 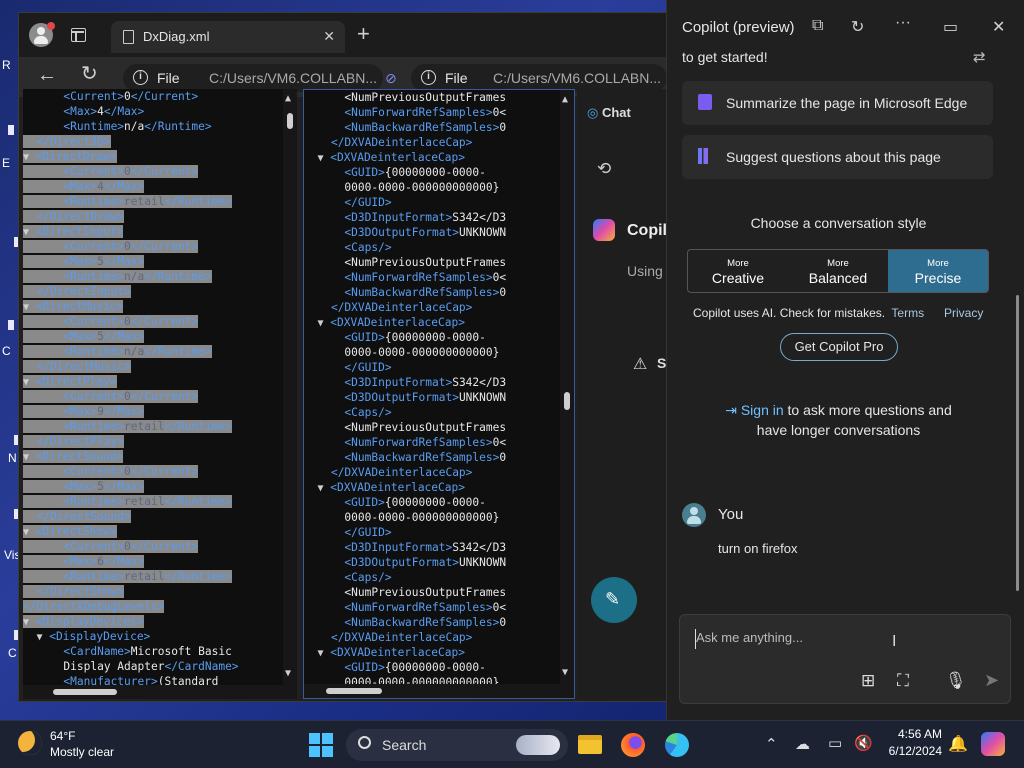 What do you see at coordinates (425, 562) in the screenshot?
I see `xml-line: <D3DOutputFormat>UNKNOWN` at bounding box center [425, 562].